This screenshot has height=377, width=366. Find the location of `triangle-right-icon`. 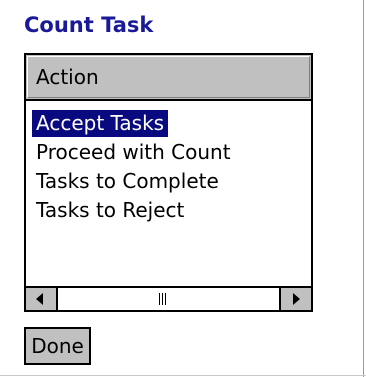

triangle-right-icon is located at coordinates (296, 299).